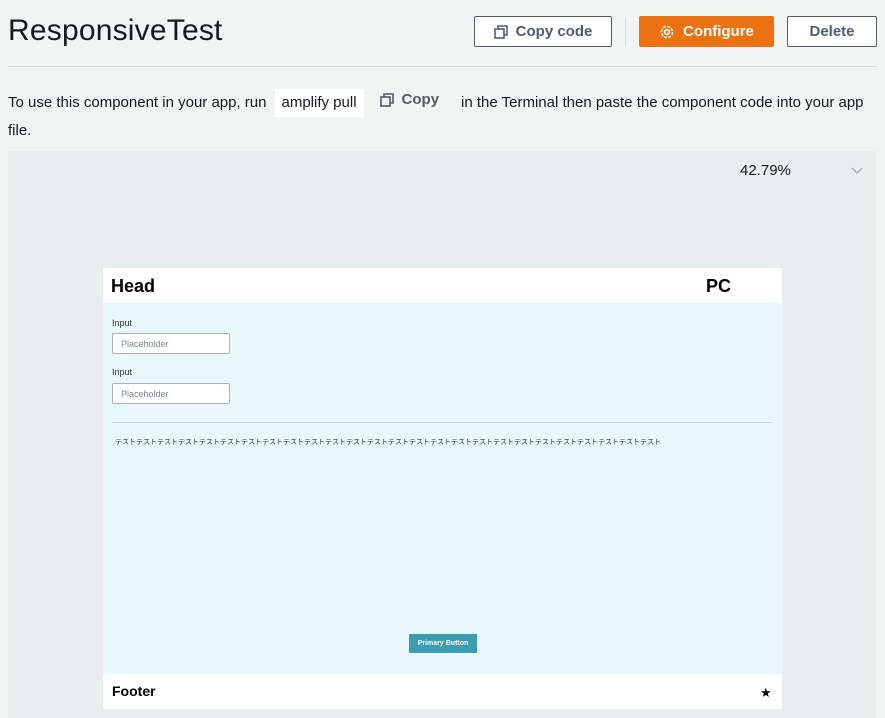 The height and width of the screenshot is (718, 885). I want to click on gear-icon, so click(667, 31).